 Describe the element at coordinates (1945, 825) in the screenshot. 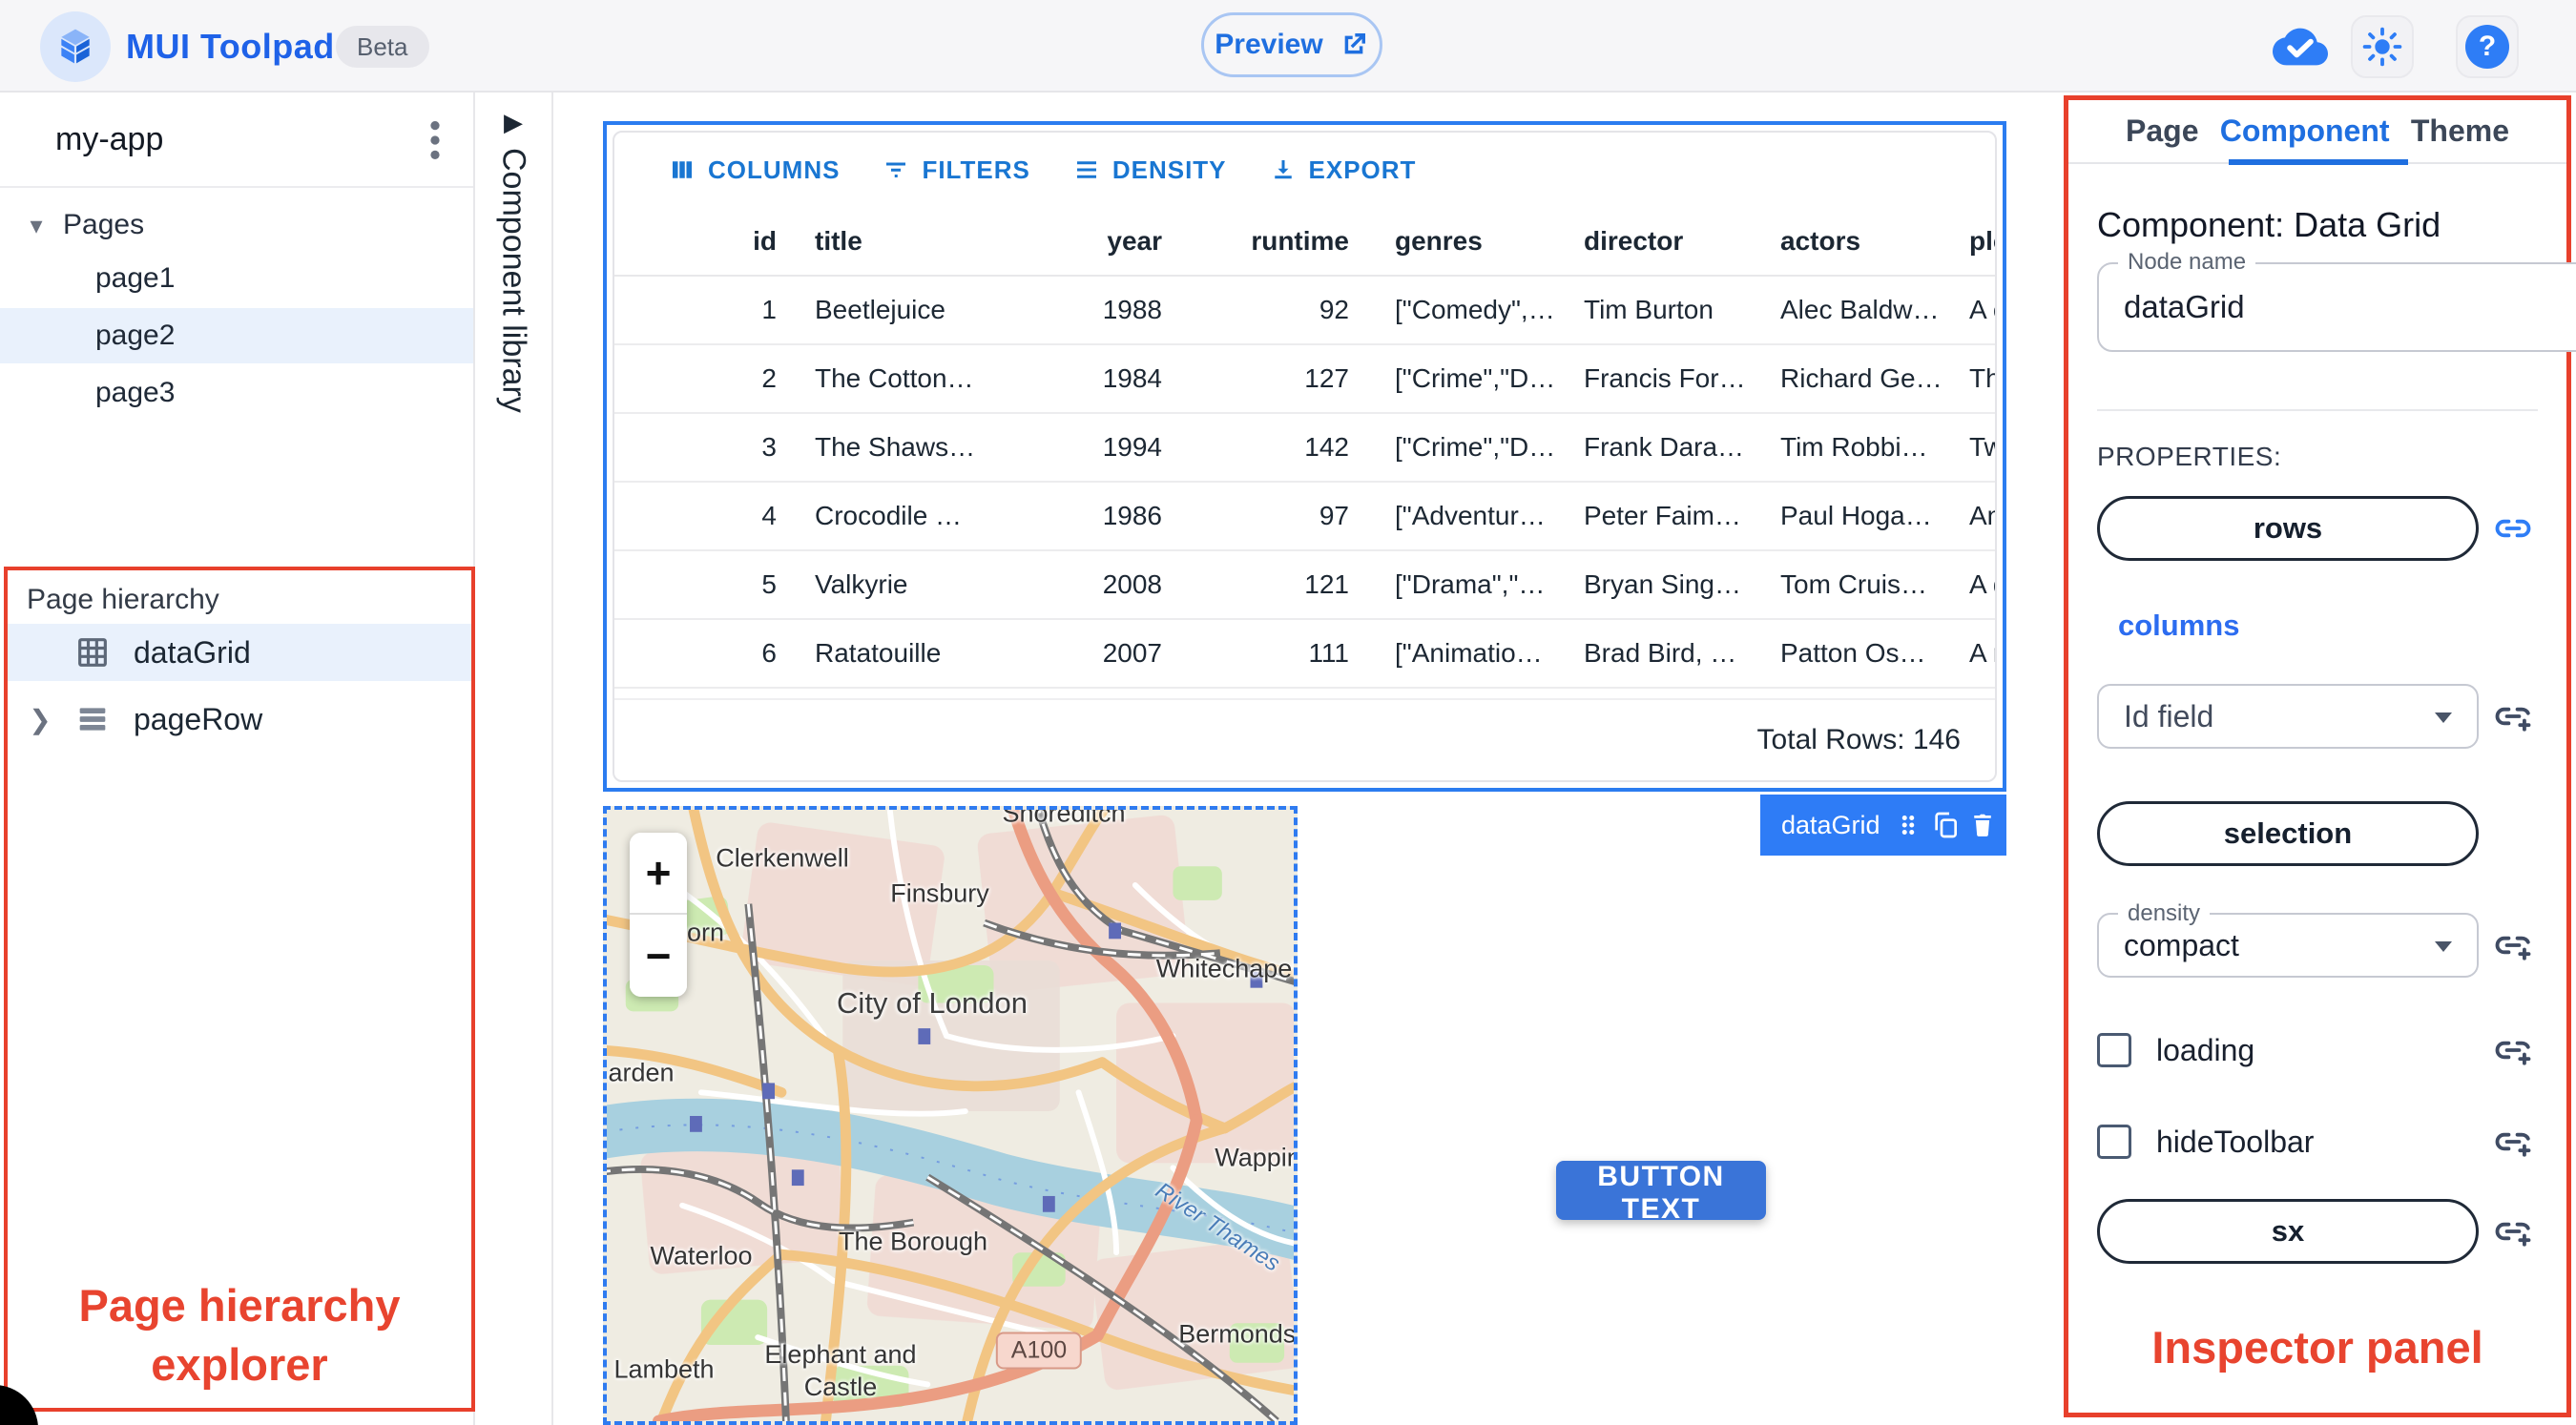

I see `duplicate-button` at that location.